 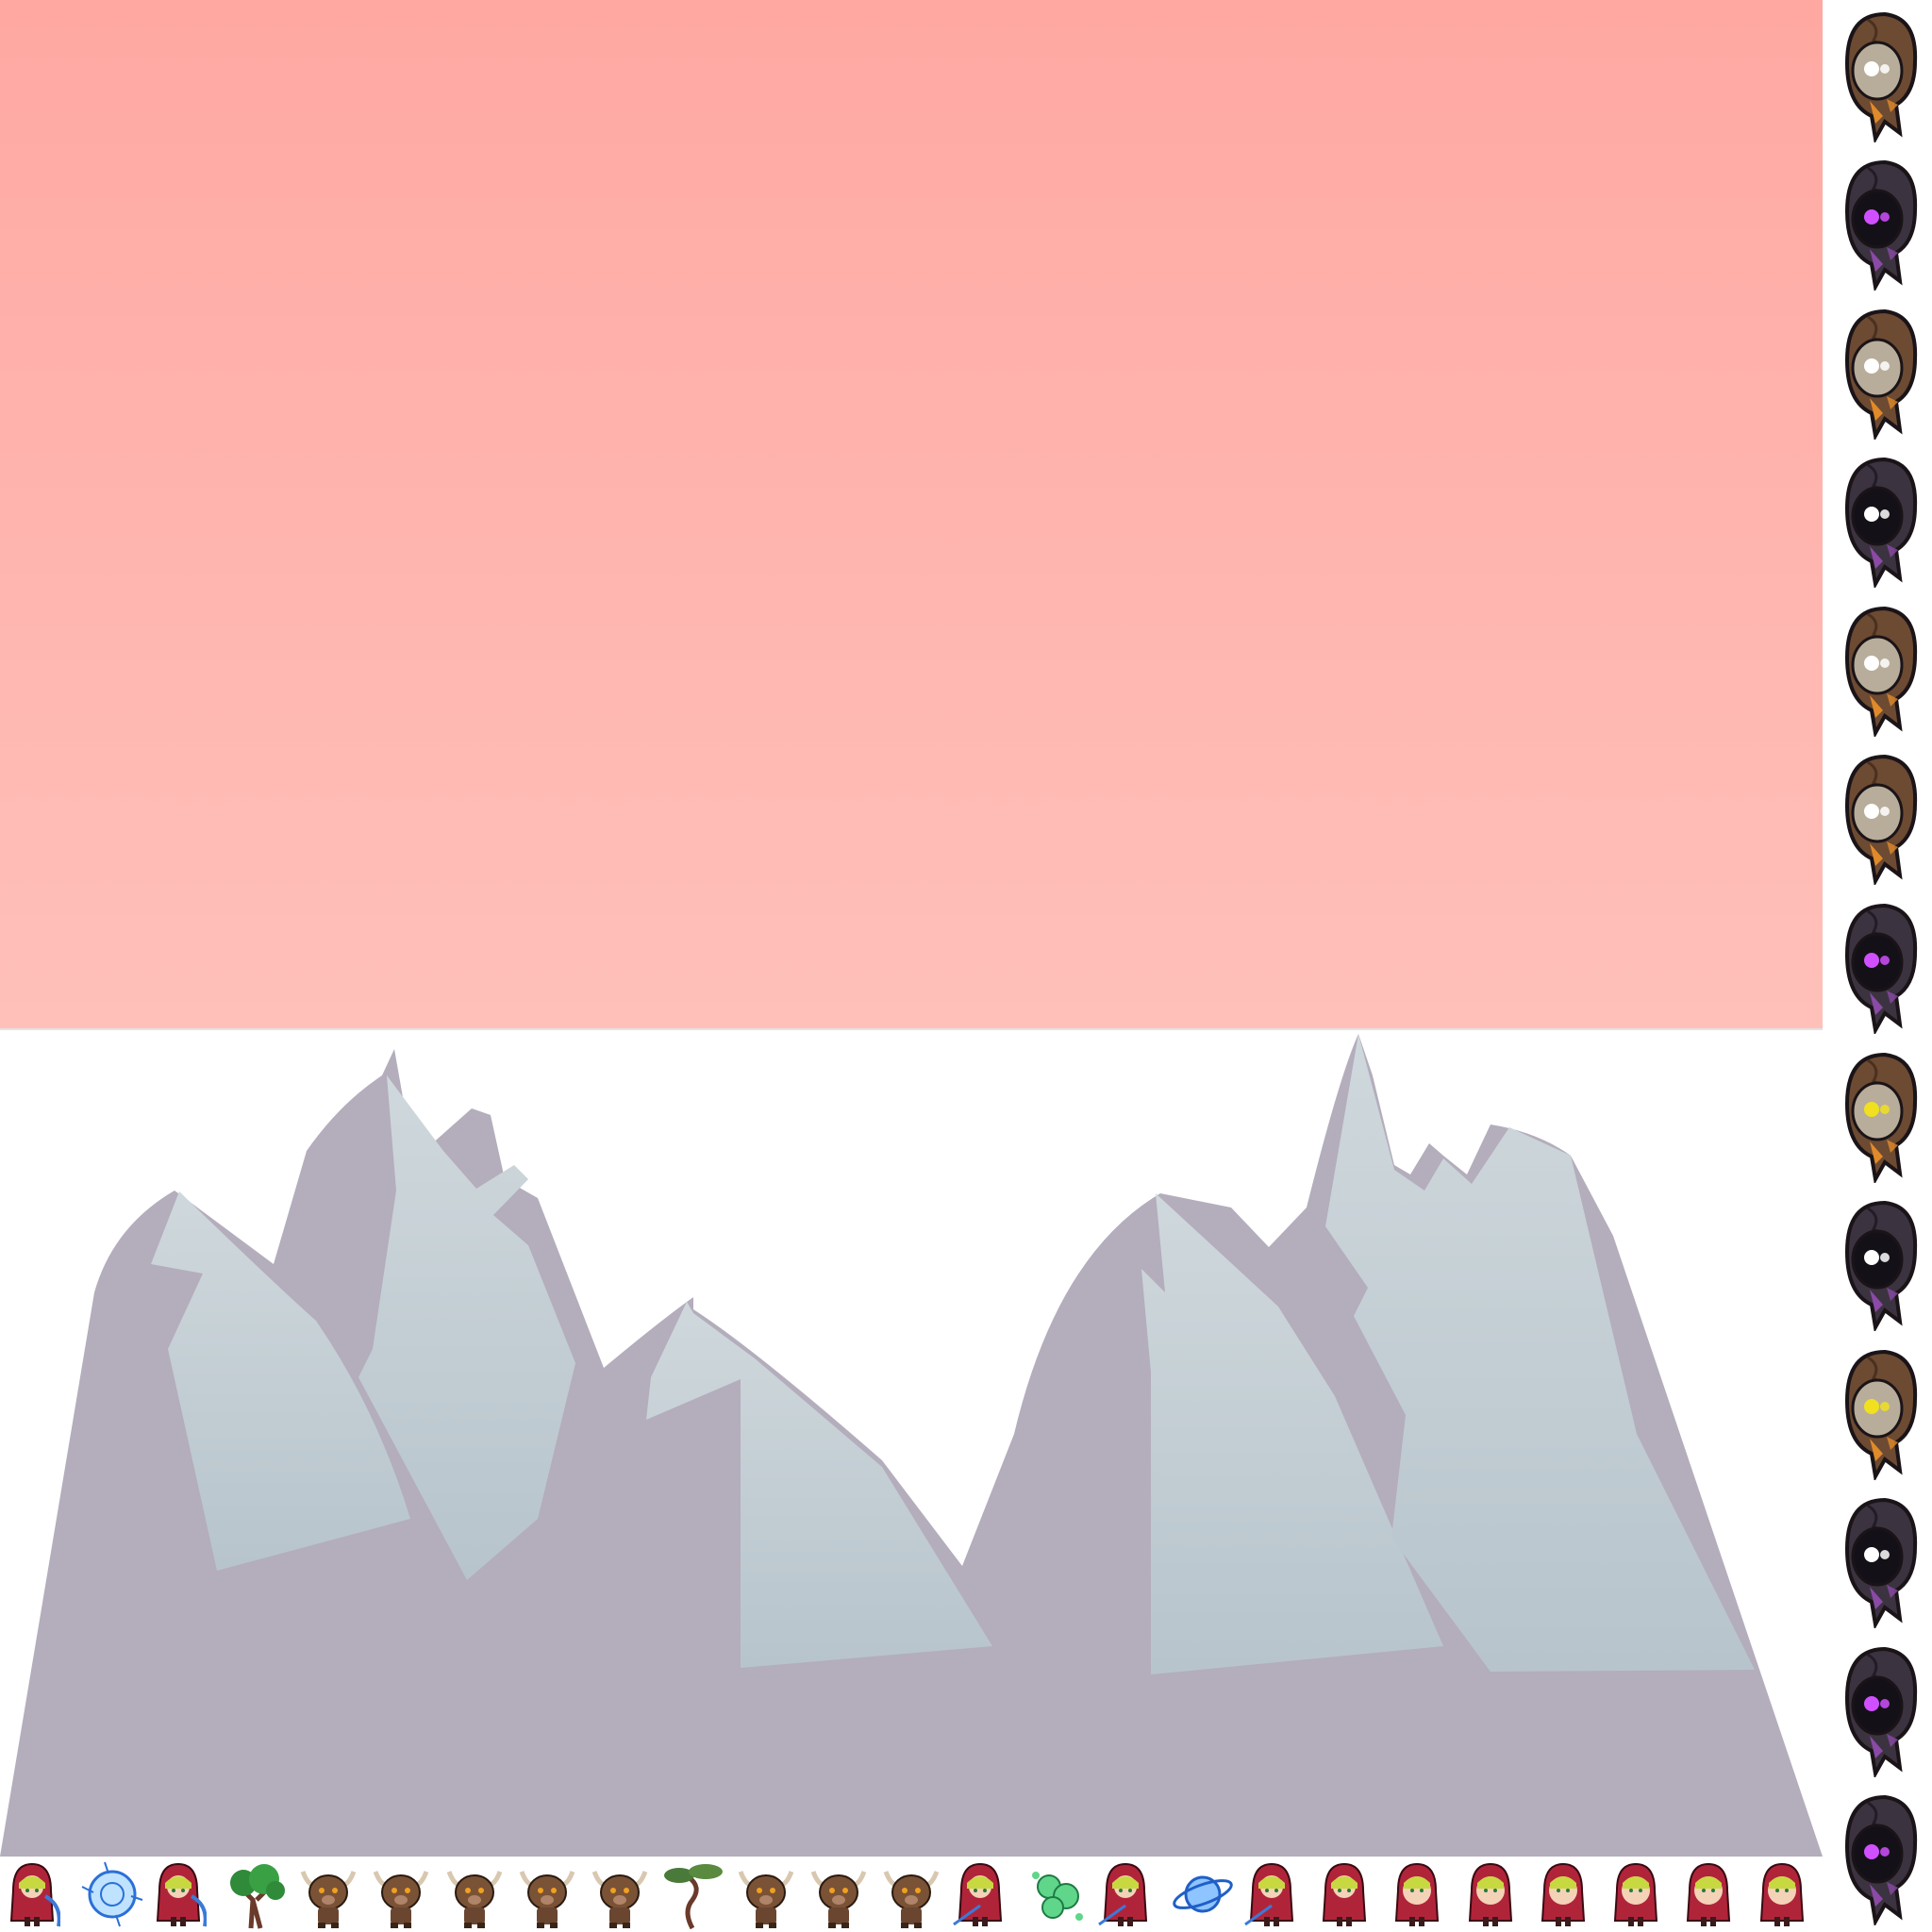 What do you see at coordinates (112, 1894) in the screenshot?
I see `blue-energy-orb-sprite` at bounding box center [112, 1894].